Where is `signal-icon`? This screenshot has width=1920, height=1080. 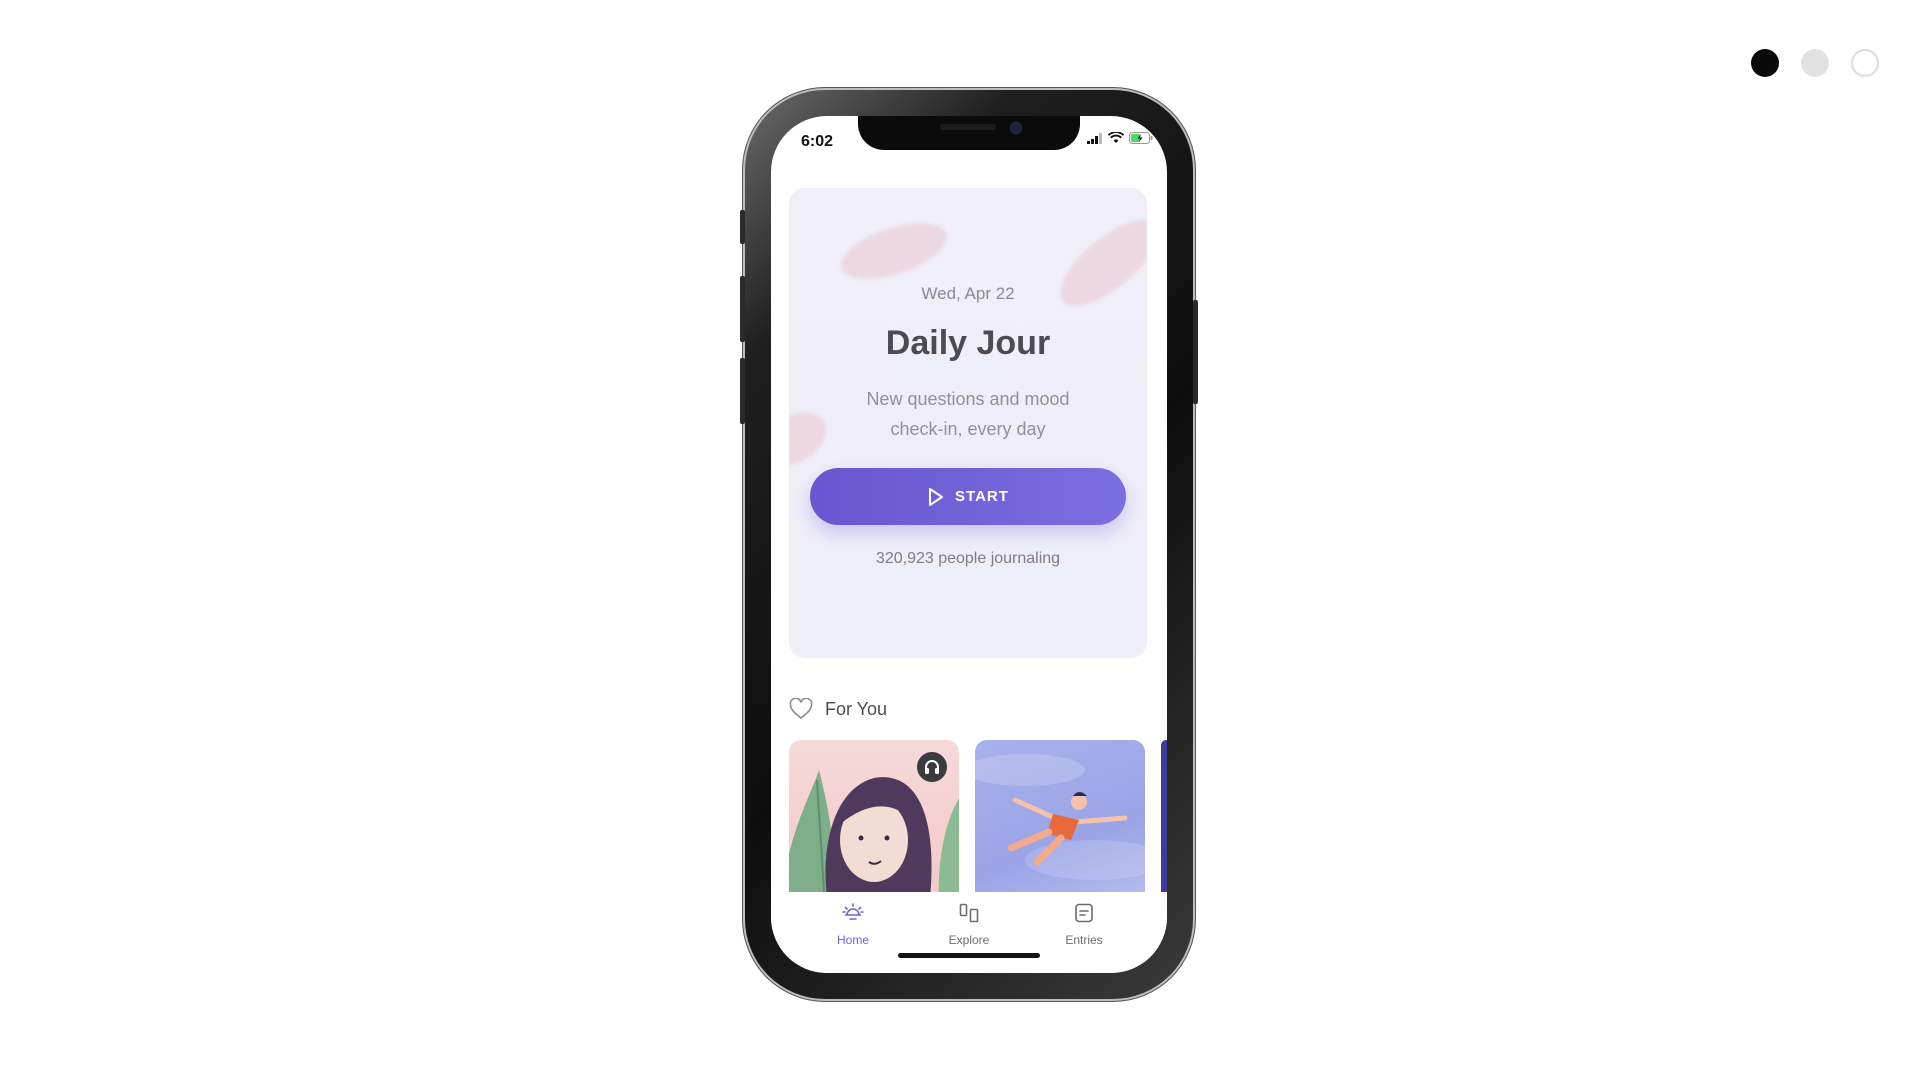
signal-icon is located at coordinates (1094, 138).